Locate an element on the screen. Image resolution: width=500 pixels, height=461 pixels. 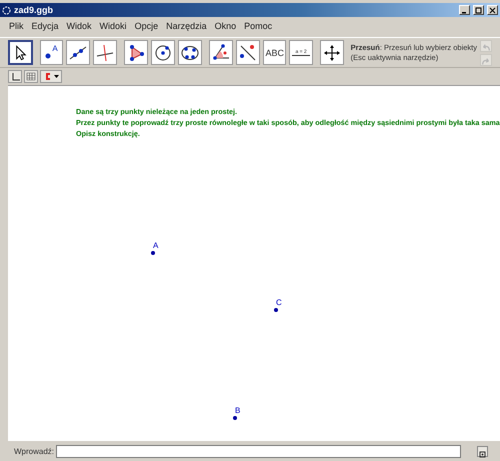
app-icon is located at coordinates (6, 10).